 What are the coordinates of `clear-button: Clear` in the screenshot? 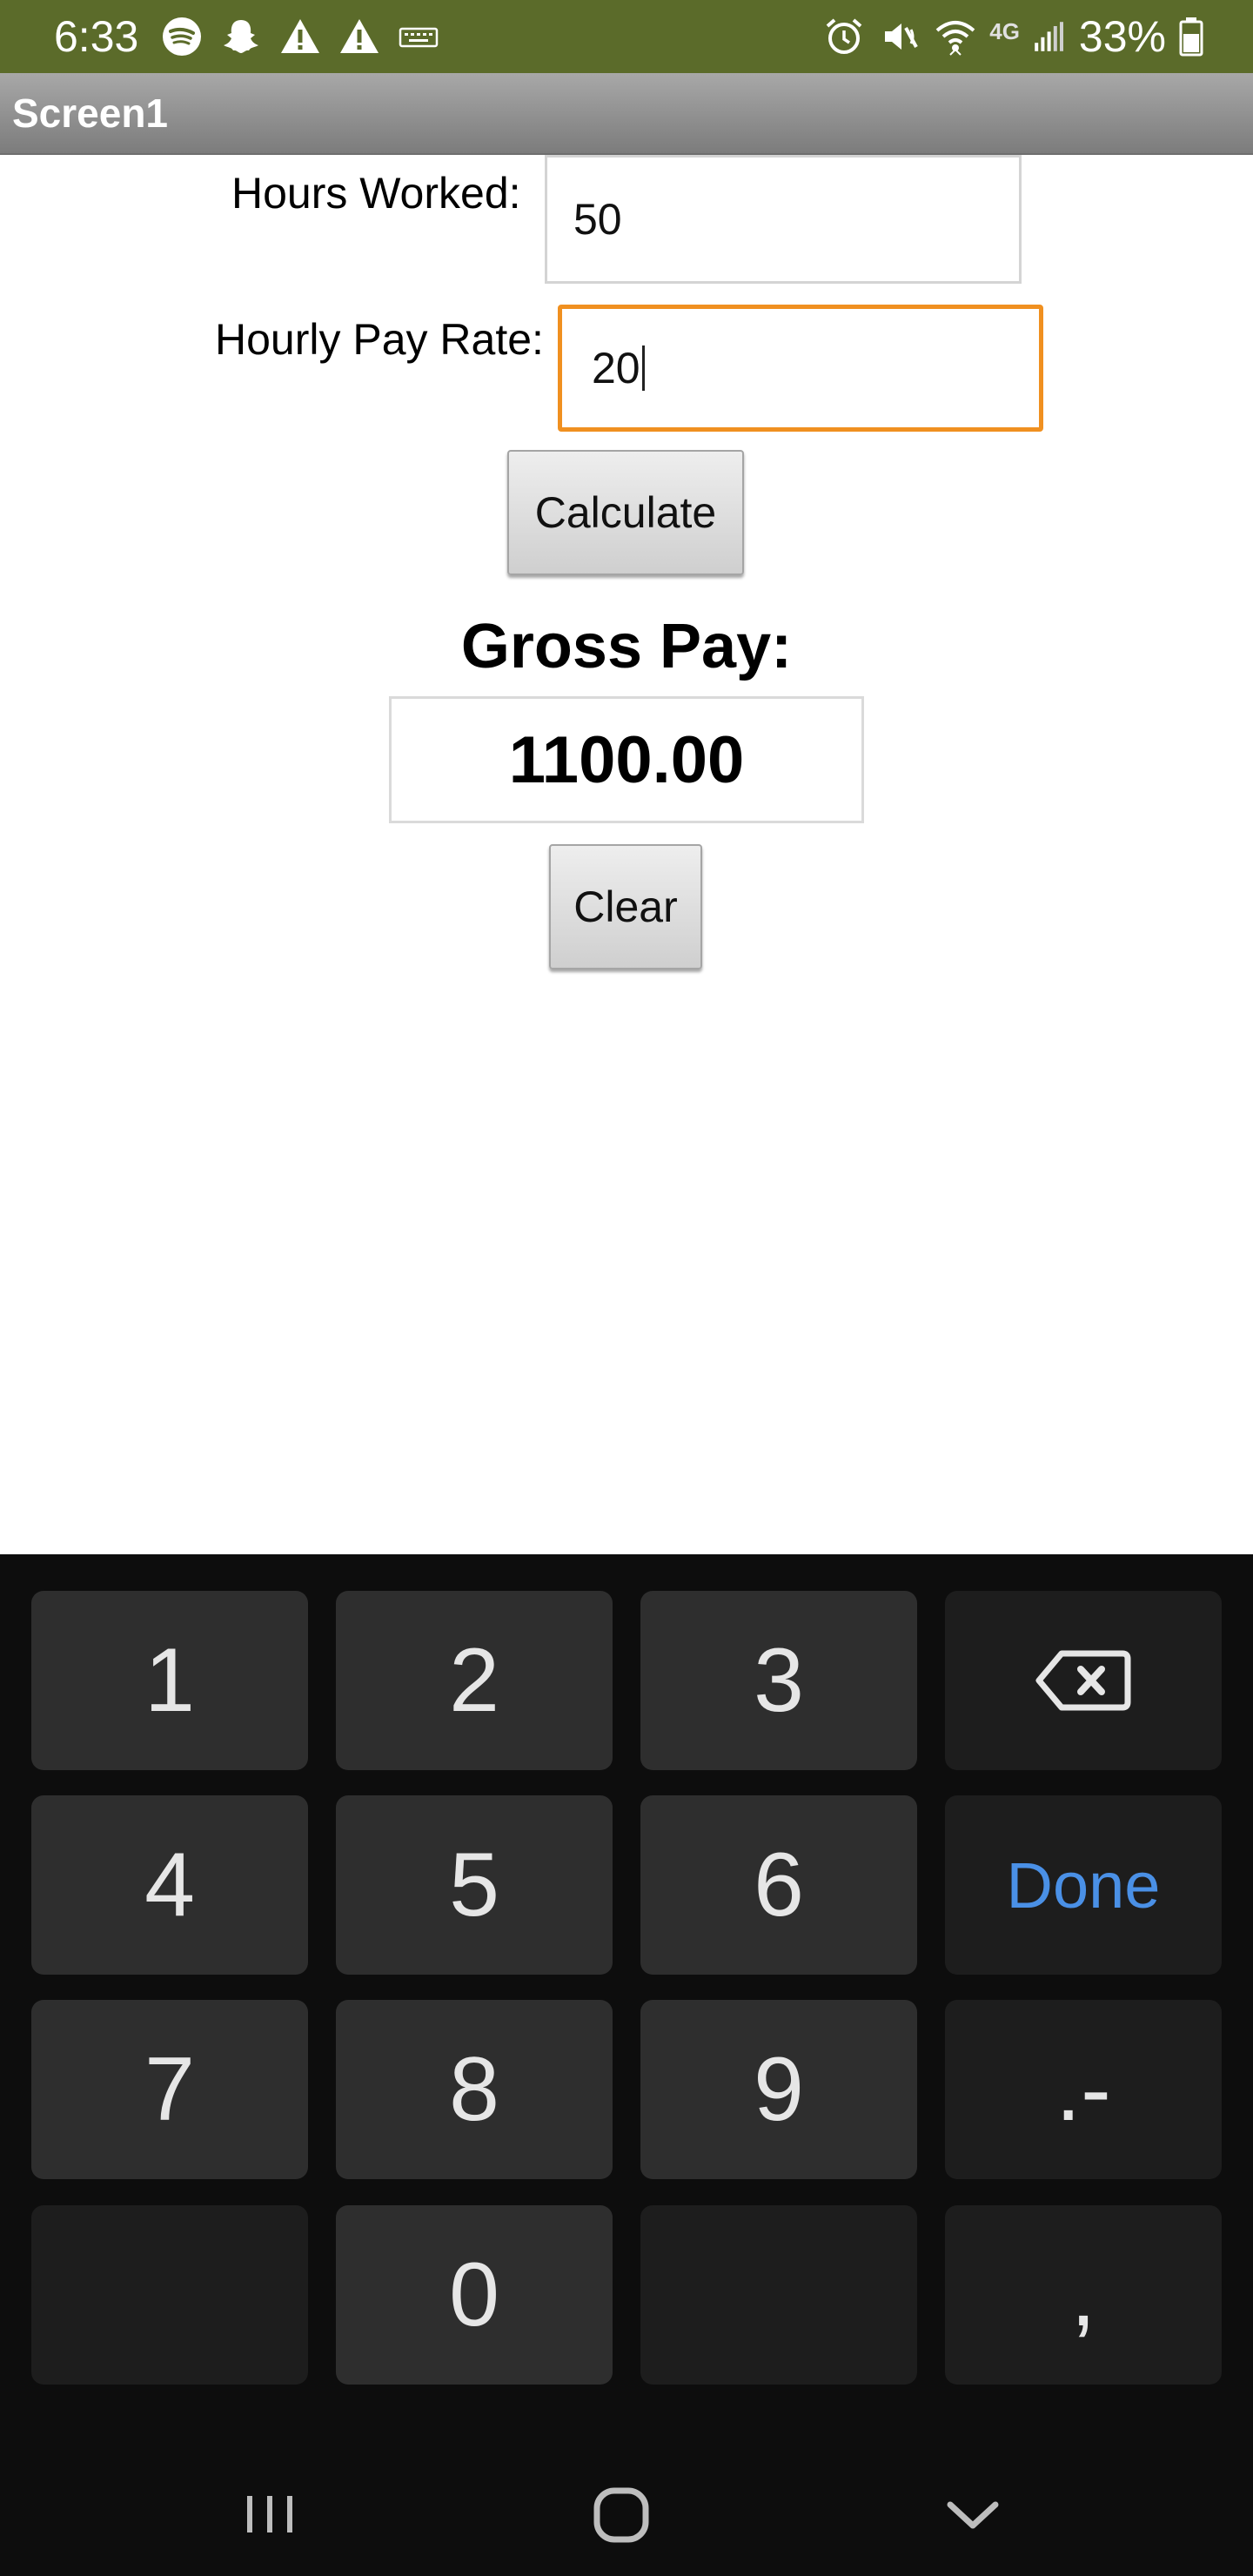 It's located at (625, 906).